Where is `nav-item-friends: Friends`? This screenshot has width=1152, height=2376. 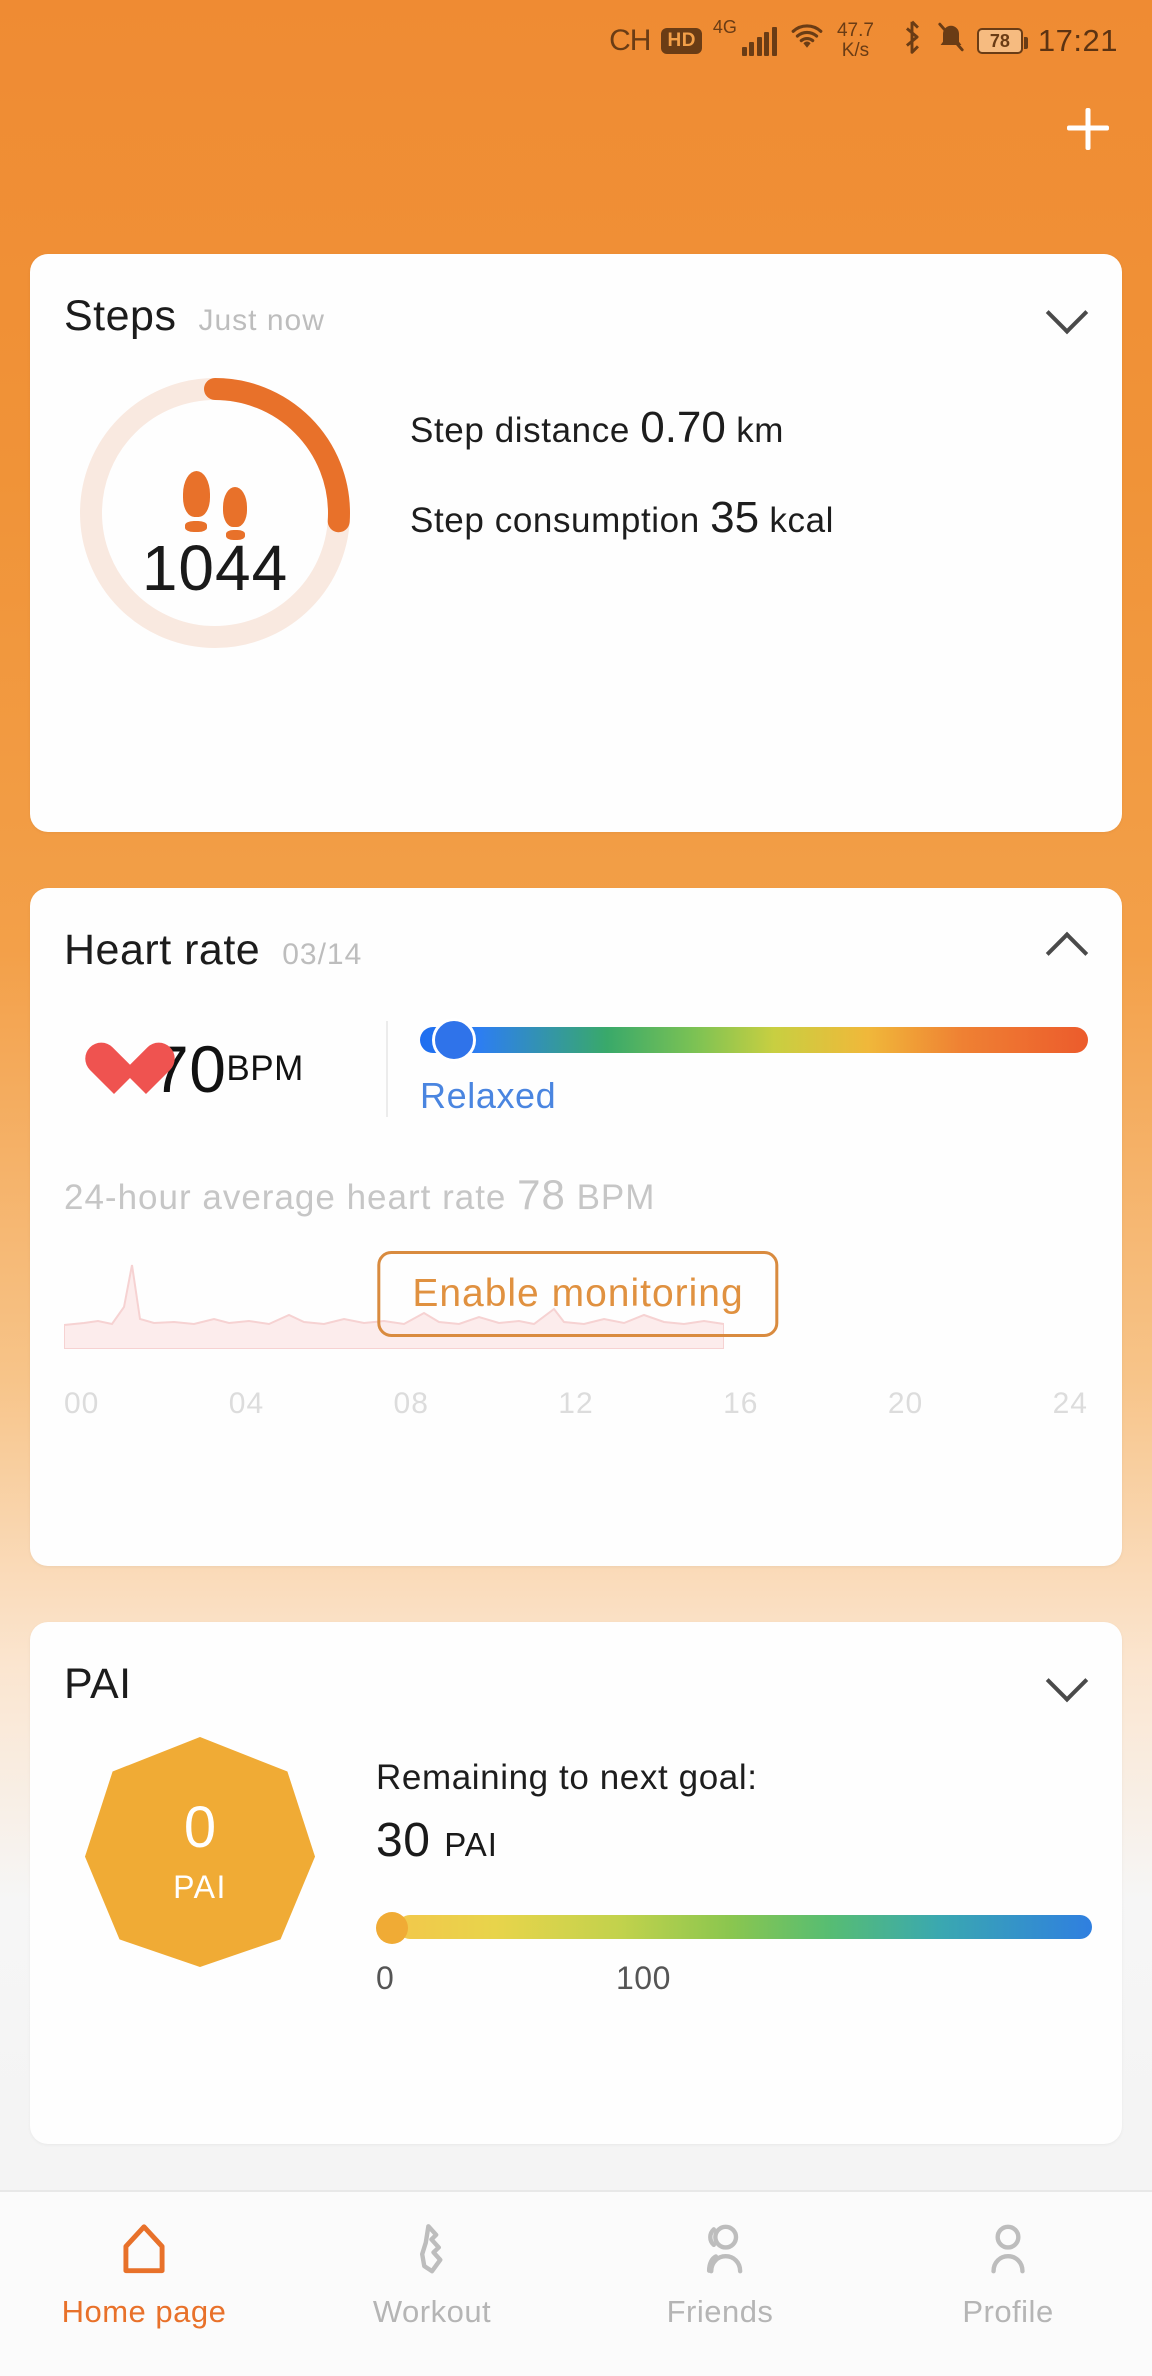 nav-item-friends: Friends is located at coordinates (720, 2274).